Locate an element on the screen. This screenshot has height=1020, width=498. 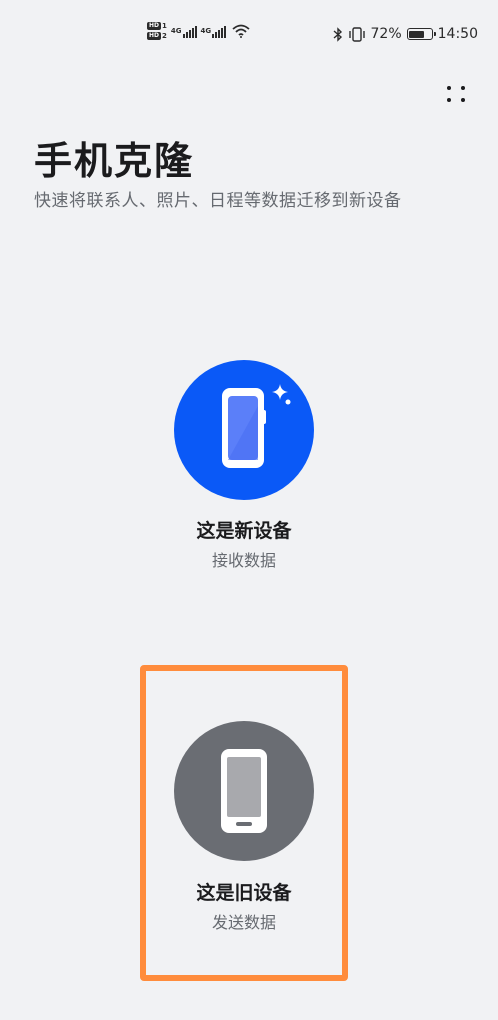
old-phone-icon is located at coordinates (244, 791).